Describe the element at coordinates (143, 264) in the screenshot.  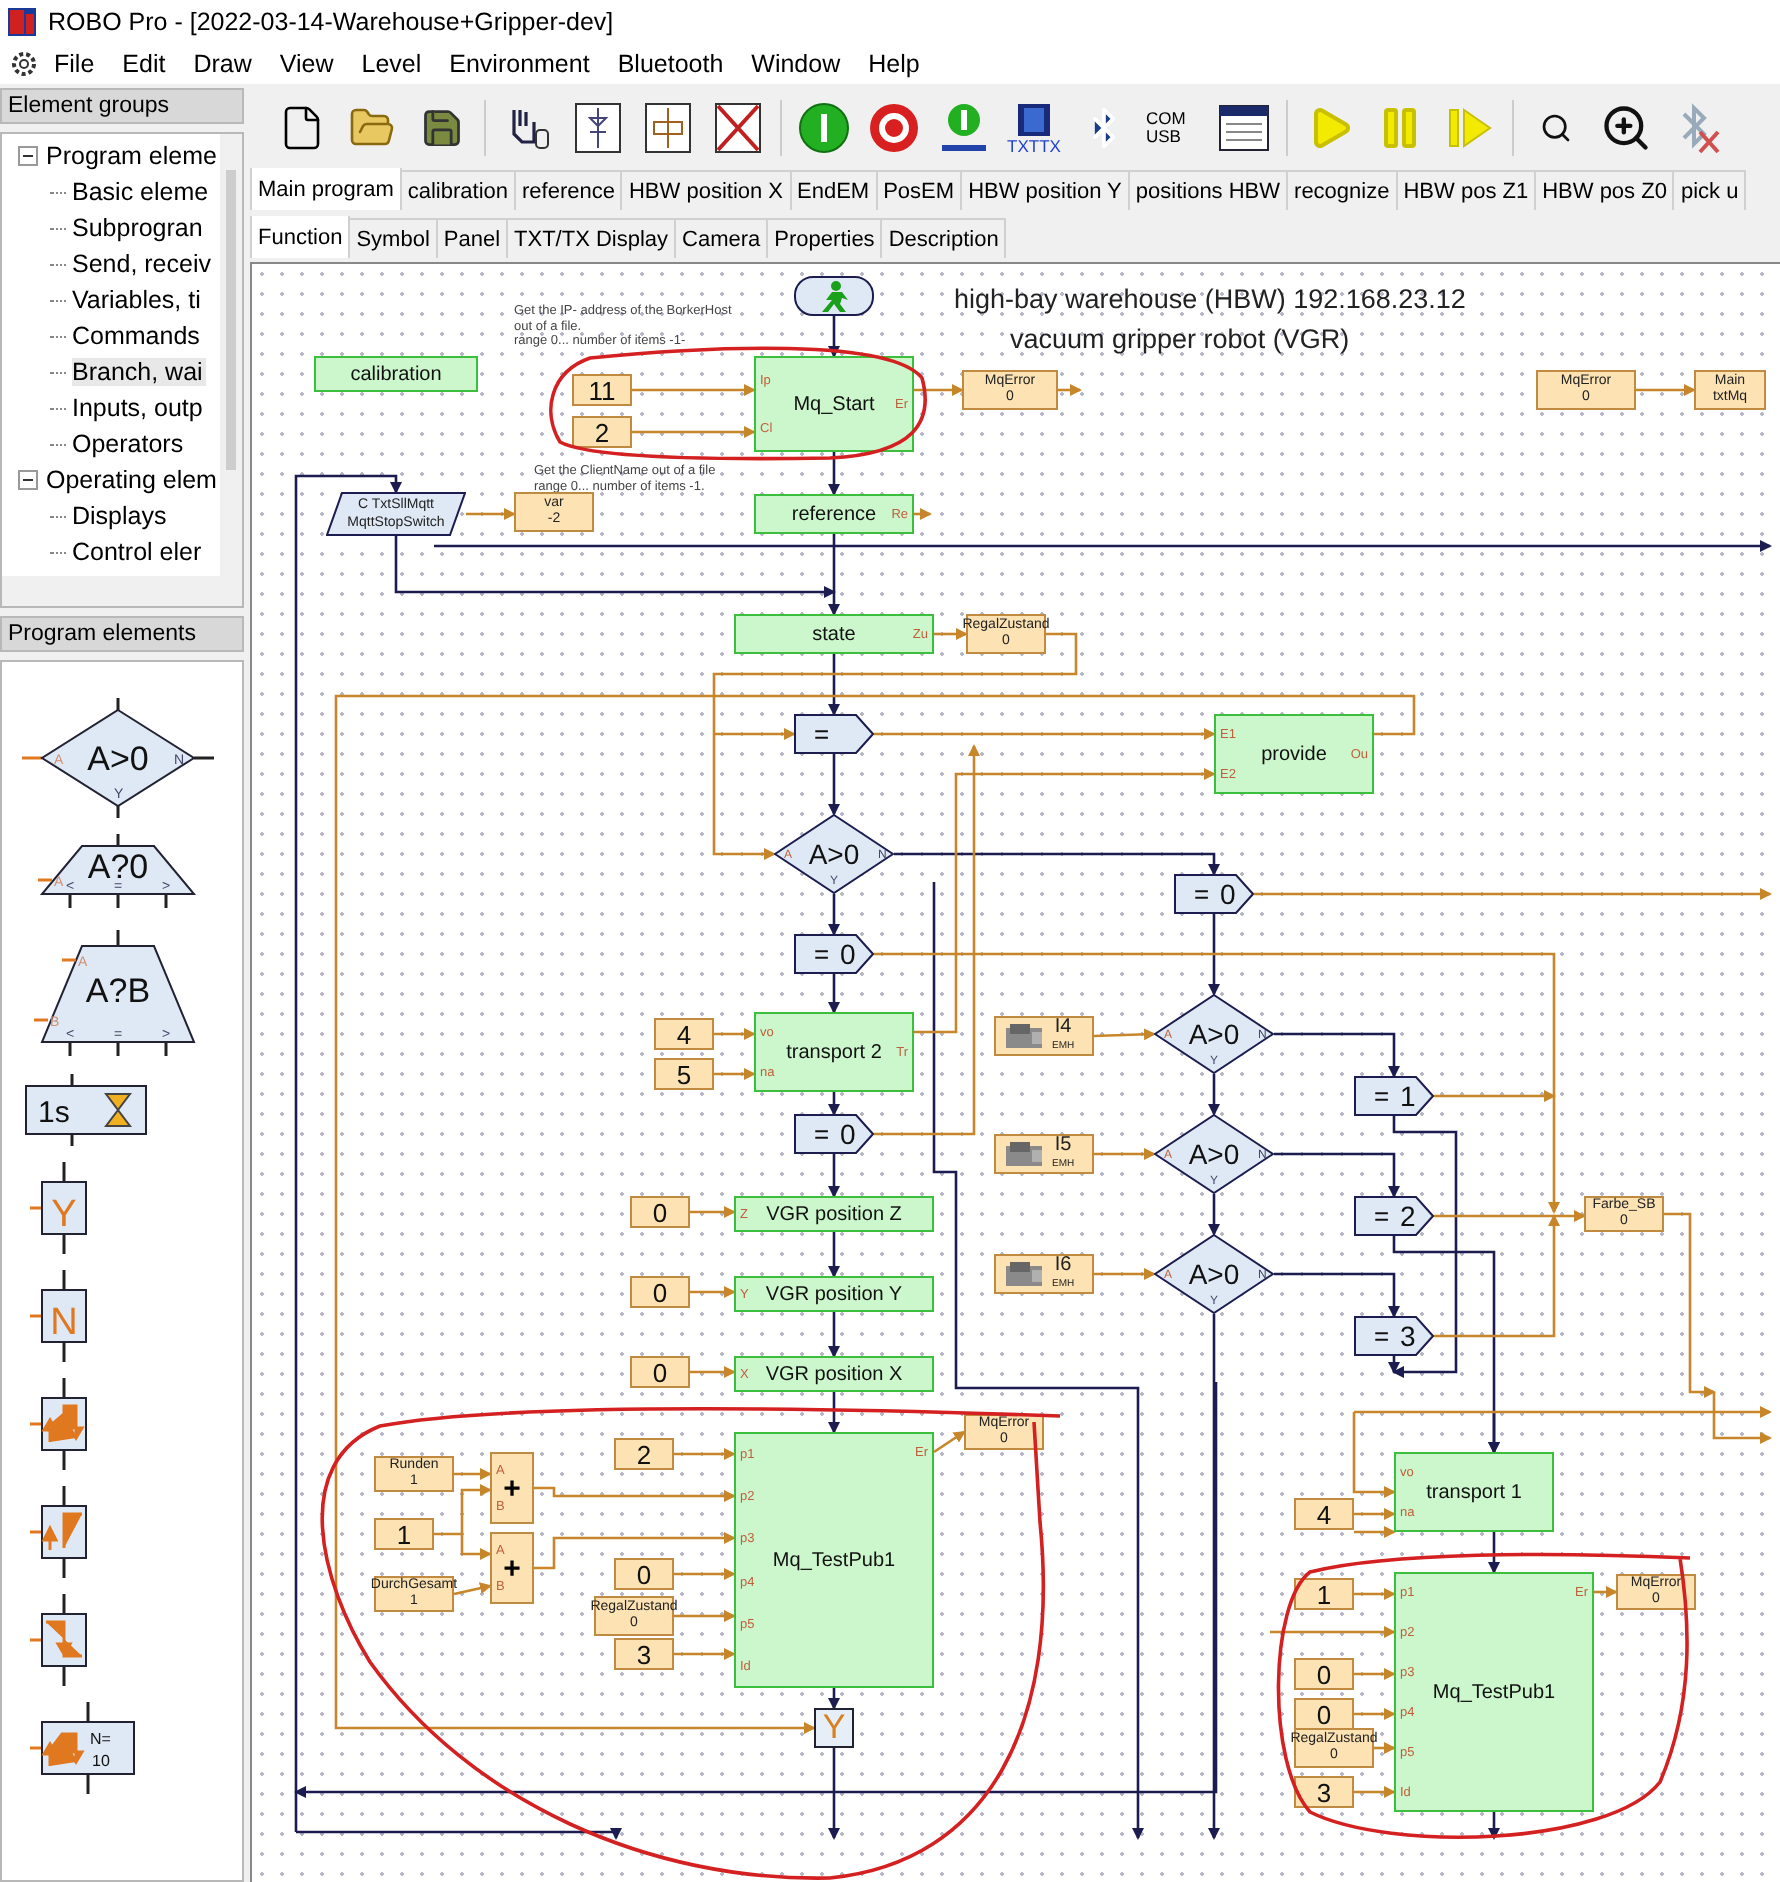
I see `tree-item: Send, receiv` at that location.